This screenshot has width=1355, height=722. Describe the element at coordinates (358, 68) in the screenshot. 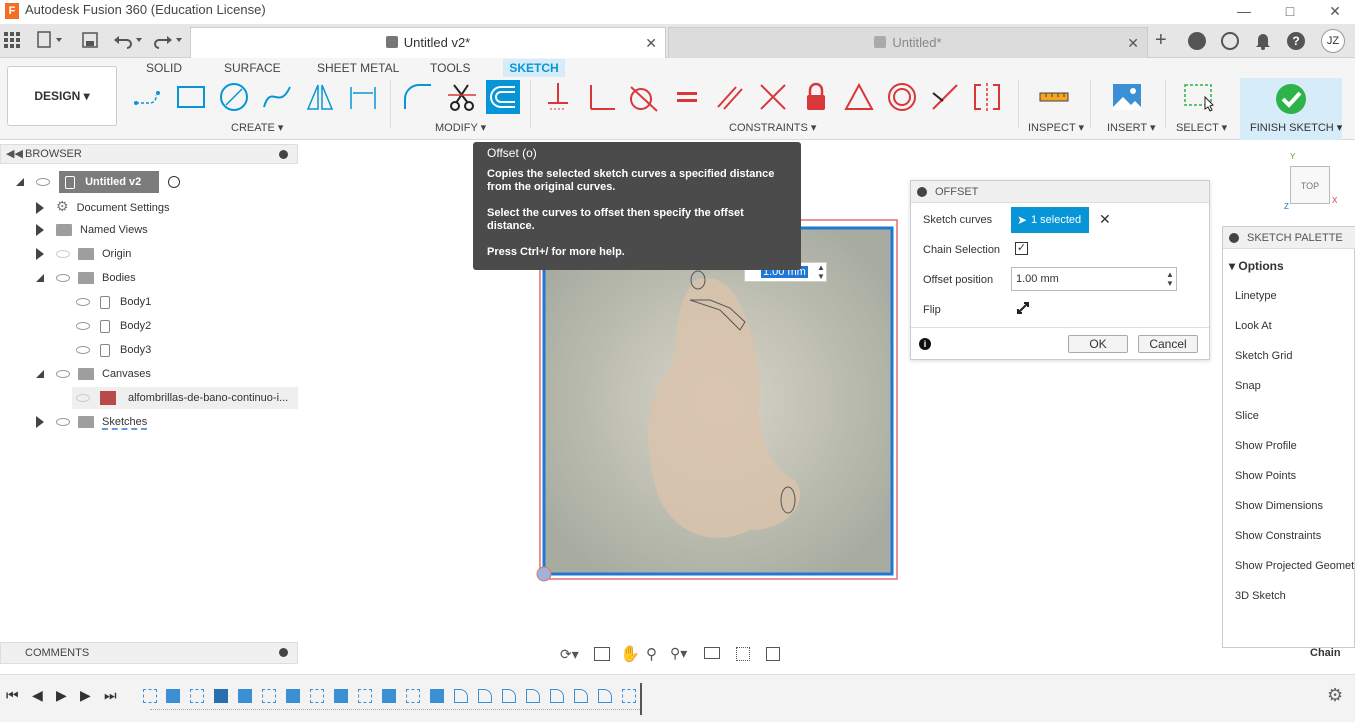

I see `tab-sheet-metal: SHEET METAL` at that location.